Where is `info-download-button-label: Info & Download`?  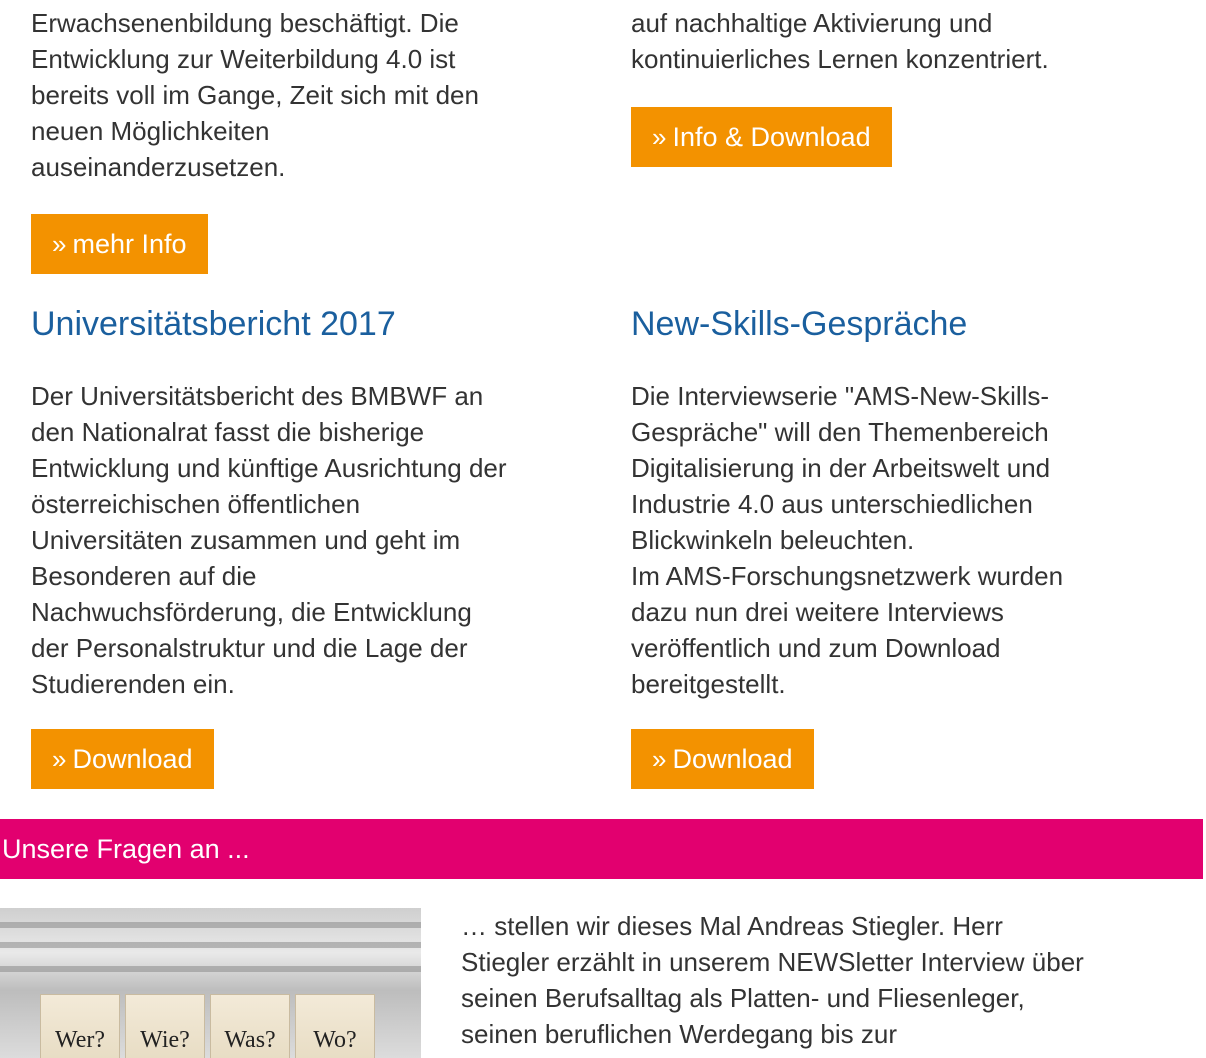 info-download-button-label: Info & Download is located at coordinates (771, 137).